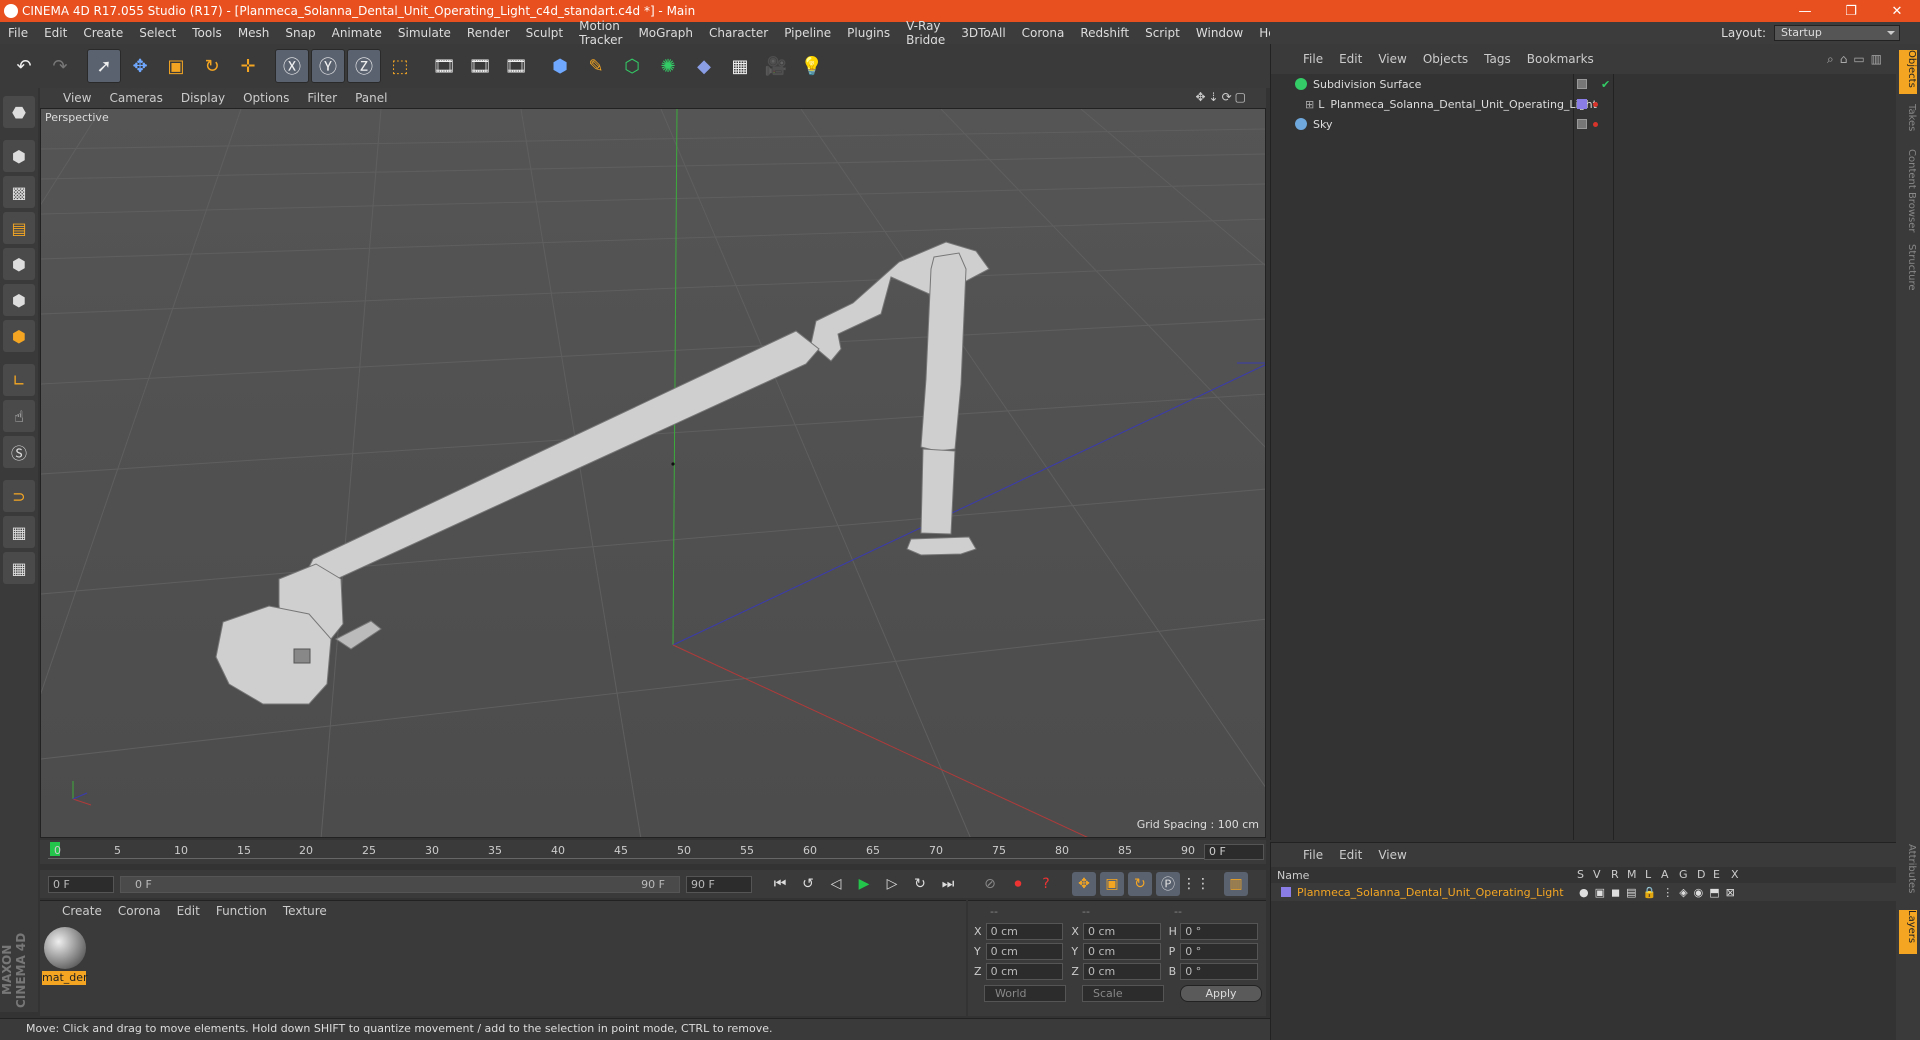  Describe the element at coordinates (1908, 274) in the screenshot. I see `tab-structure: Structure` at that location.